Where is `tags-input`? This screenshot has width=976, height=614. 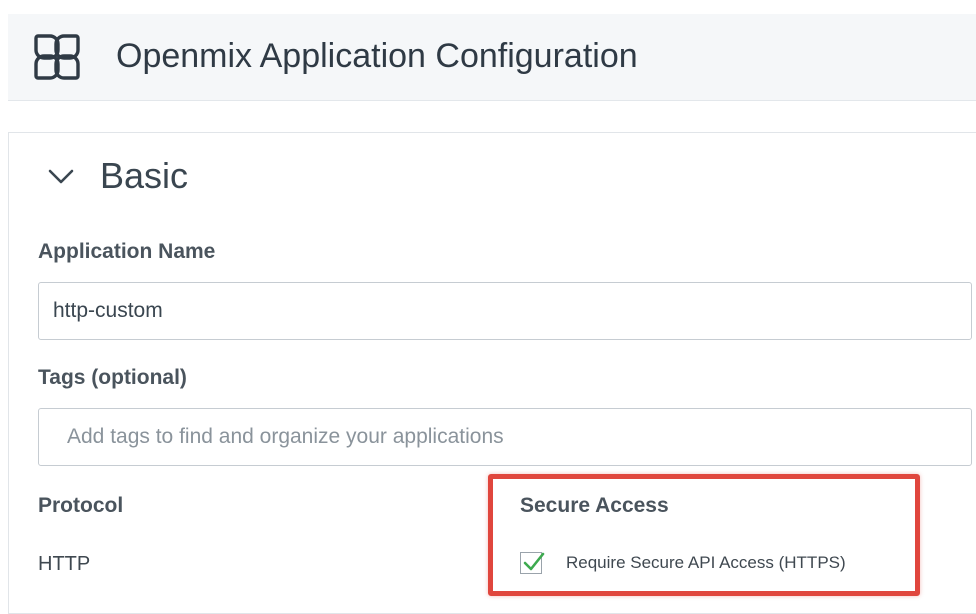 tags-input is located at coordinates (505, 437).